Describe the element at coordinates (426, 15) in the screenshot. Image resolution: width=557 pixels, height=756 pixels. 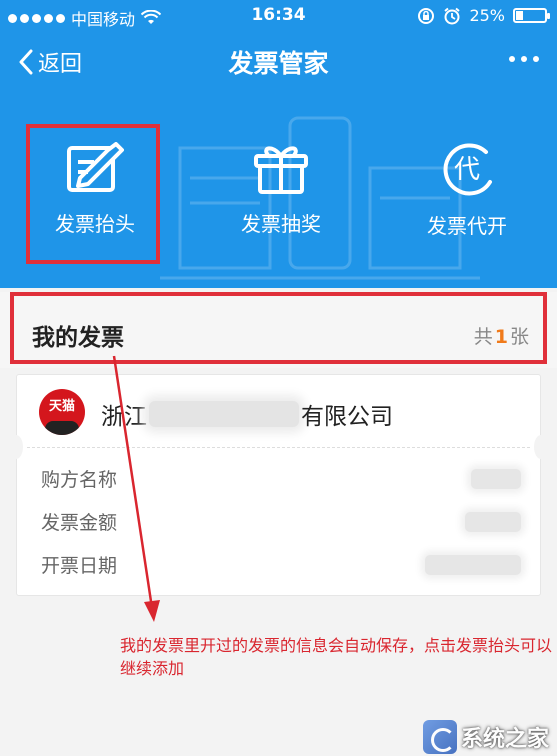
I see `orientation-lock-icon` at that location.